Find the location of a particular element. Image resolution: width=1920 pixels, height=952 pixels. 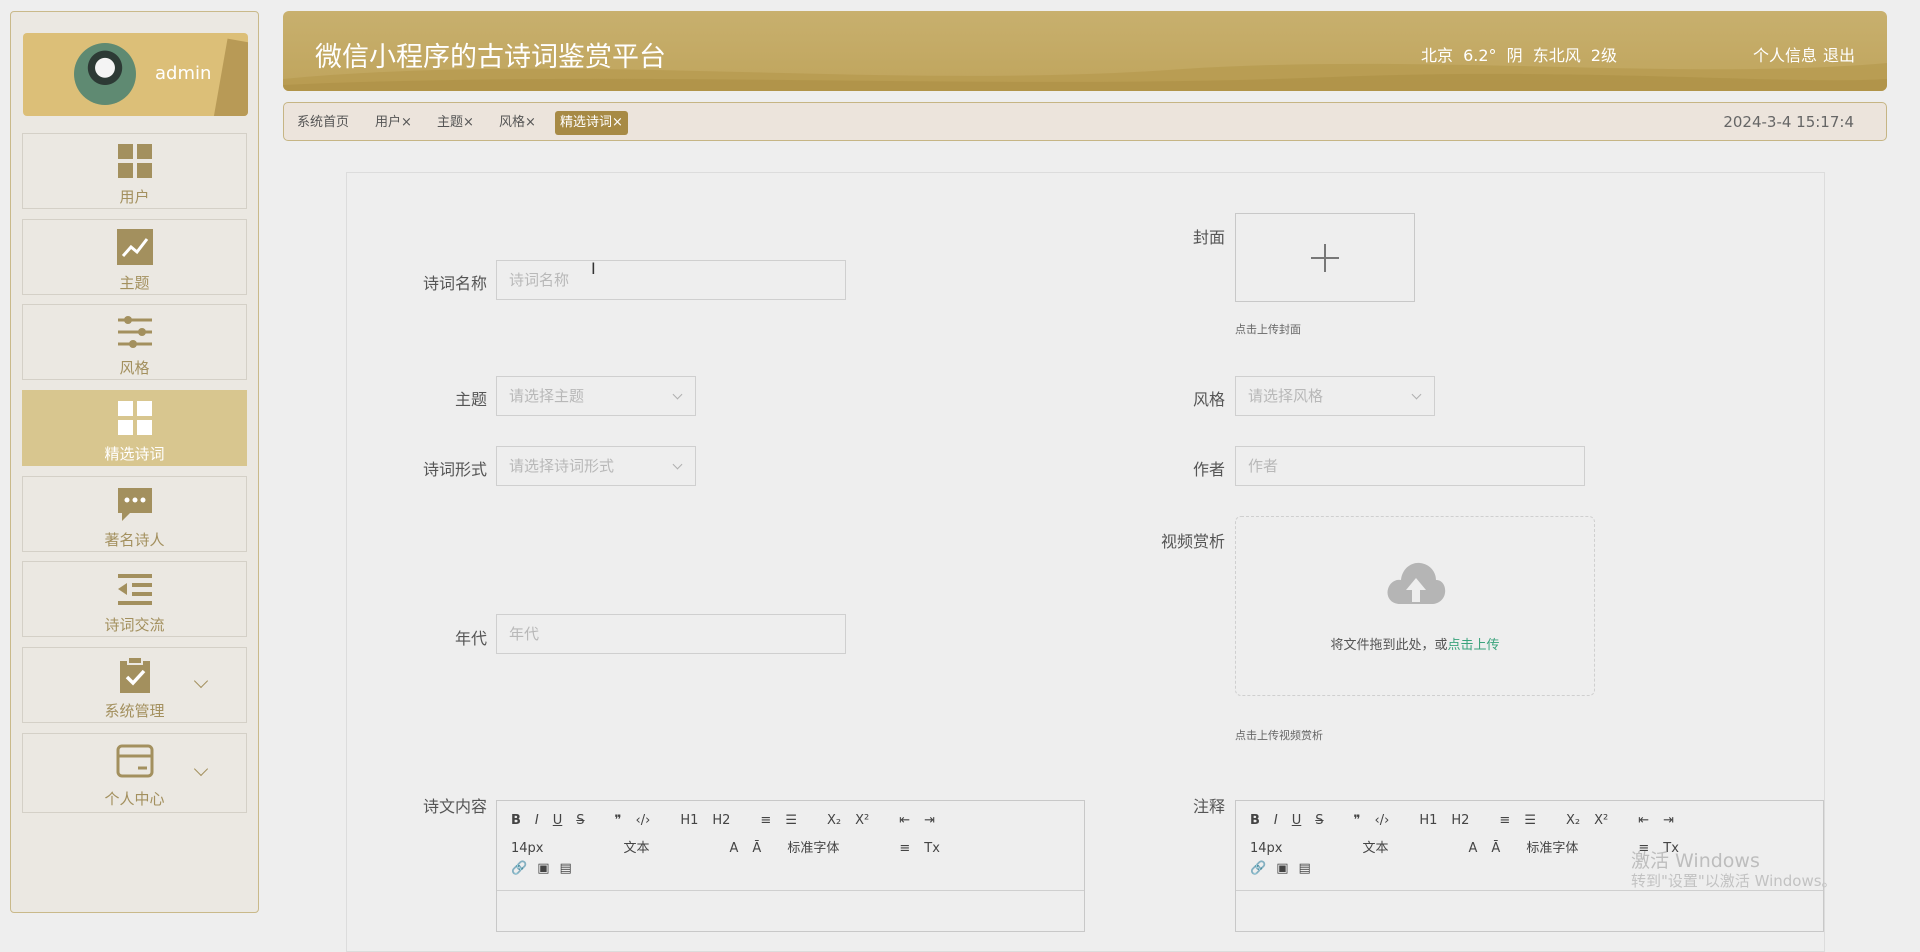

cover-hint: 点击上传封面 is located at coordinates (1268, 329).